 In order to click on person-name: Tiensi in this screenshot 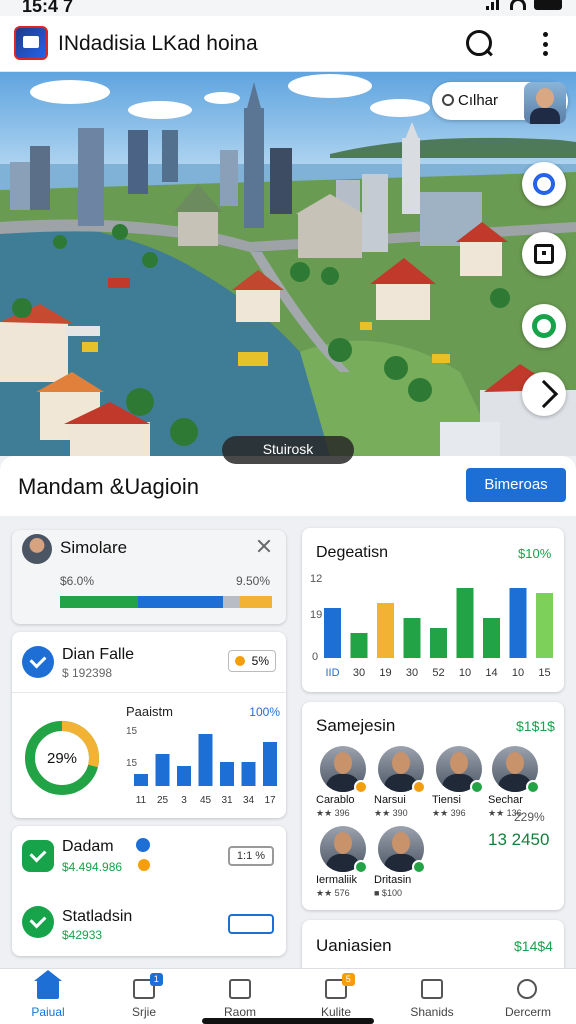, I will do `click(446, 800)`.